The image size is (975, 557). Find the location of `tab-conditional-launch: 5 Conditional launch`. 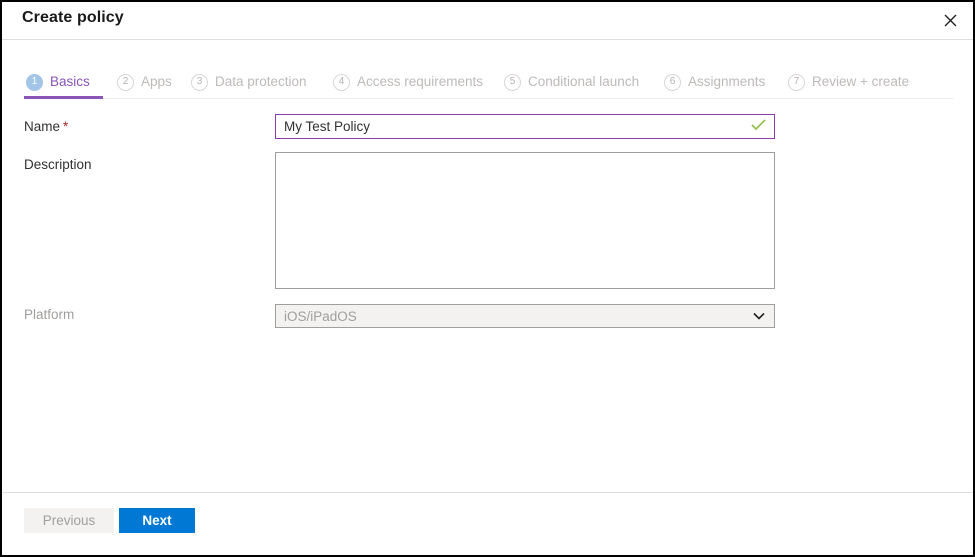

tab-conditional-launch: 5 Conditional launch is located at coordinates (571, 82).